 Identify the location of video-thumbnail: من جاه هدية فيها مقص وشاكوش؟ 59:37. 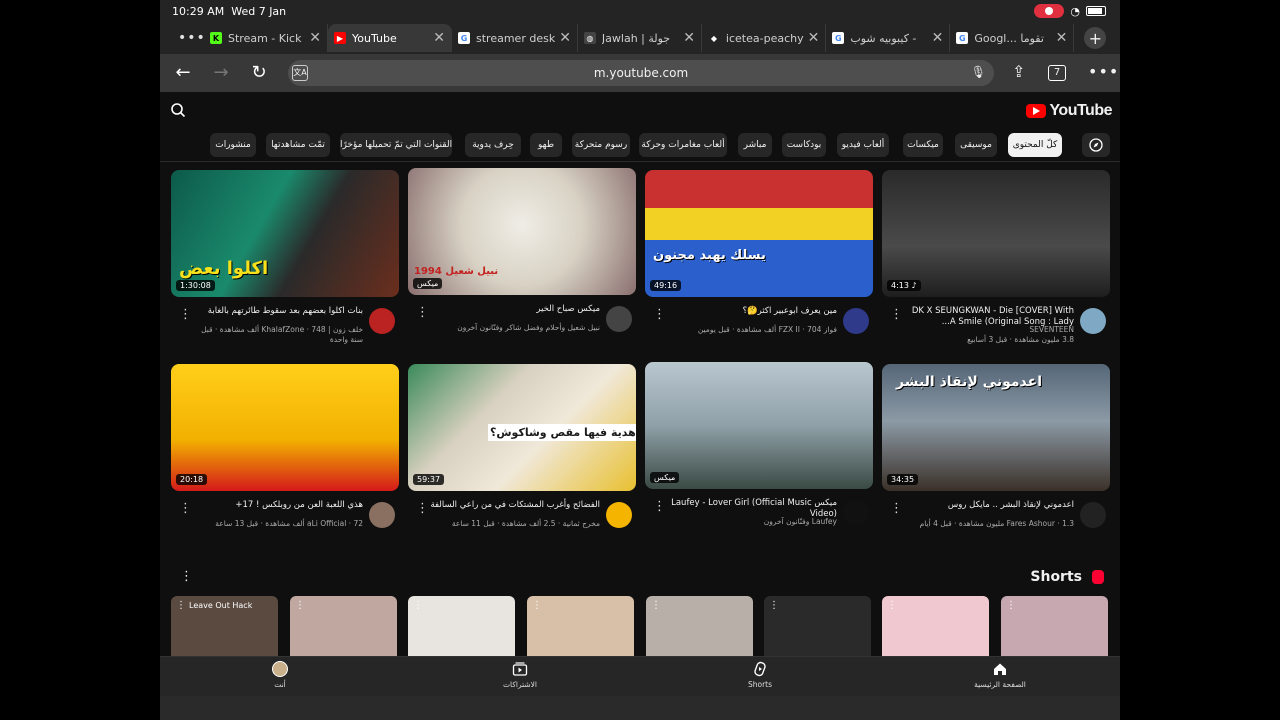
(522, 427).